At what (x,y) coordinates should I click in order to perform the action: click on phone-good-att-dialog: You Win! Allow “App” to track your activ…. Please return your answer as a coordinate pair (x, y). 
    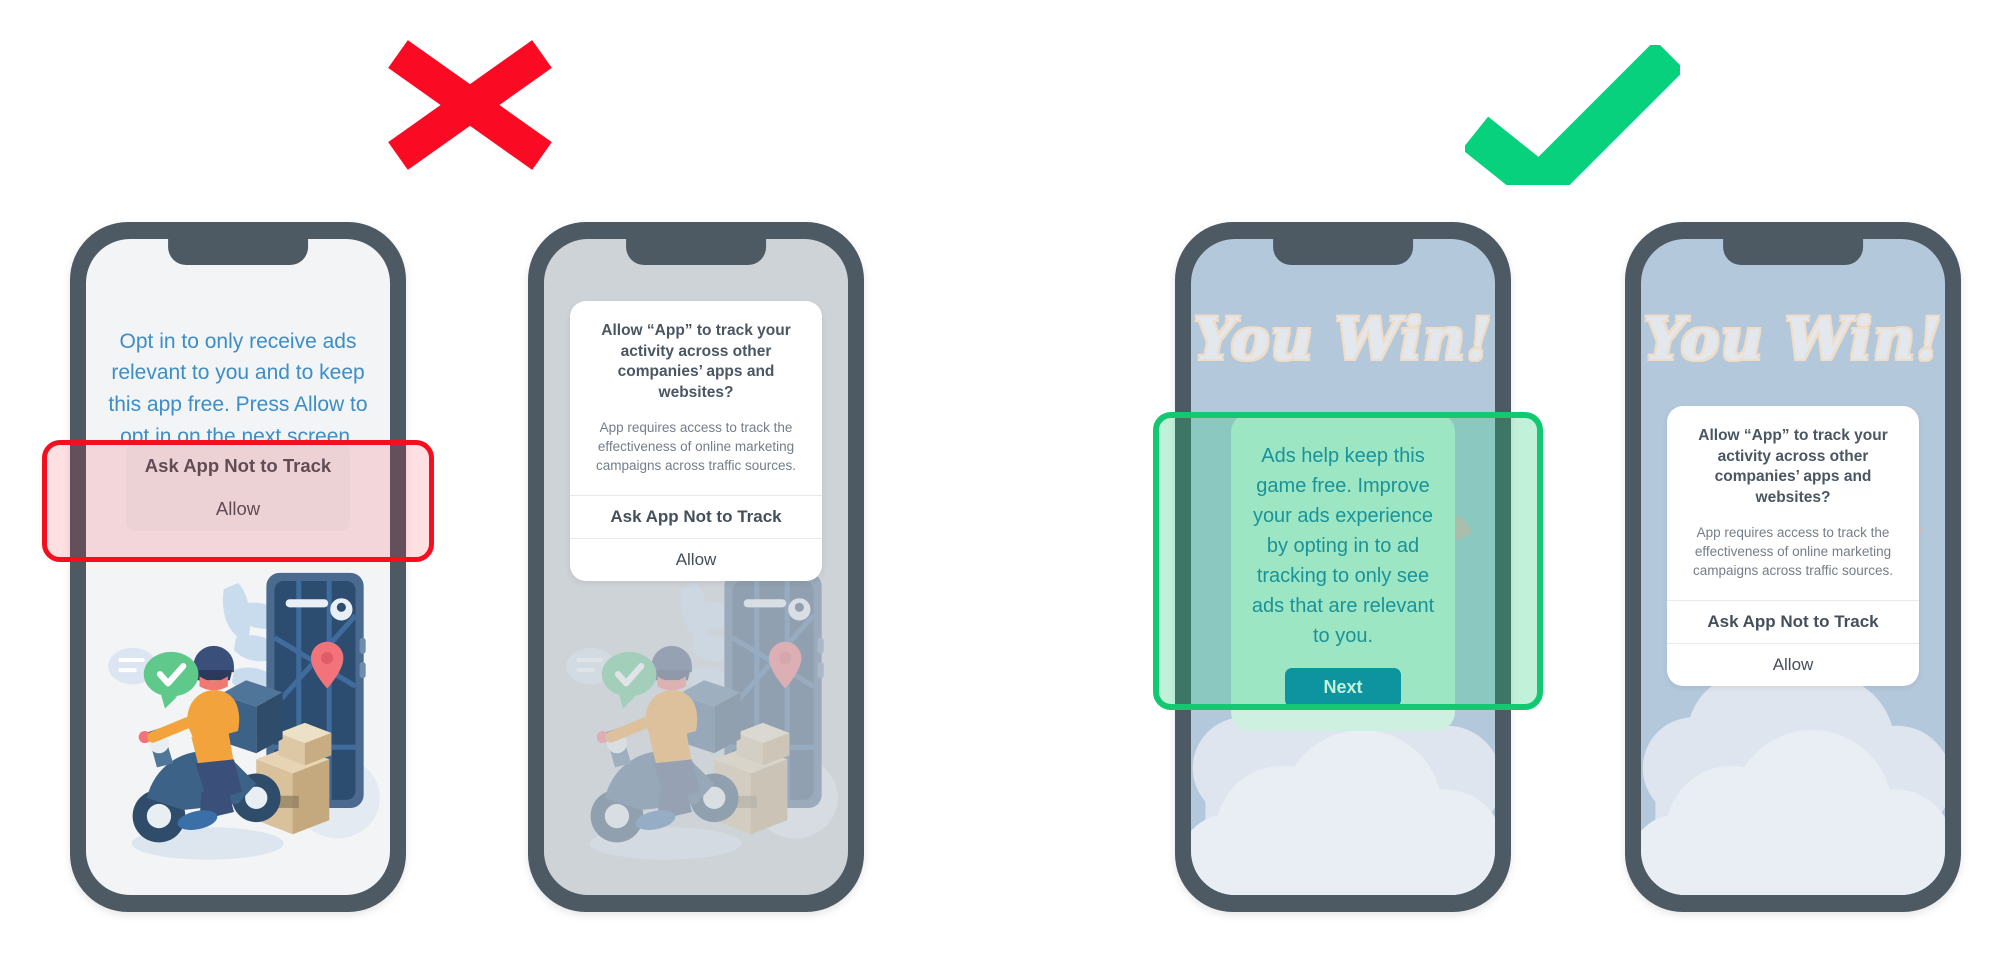
    Looking at the image, I should click on (1793, 567).